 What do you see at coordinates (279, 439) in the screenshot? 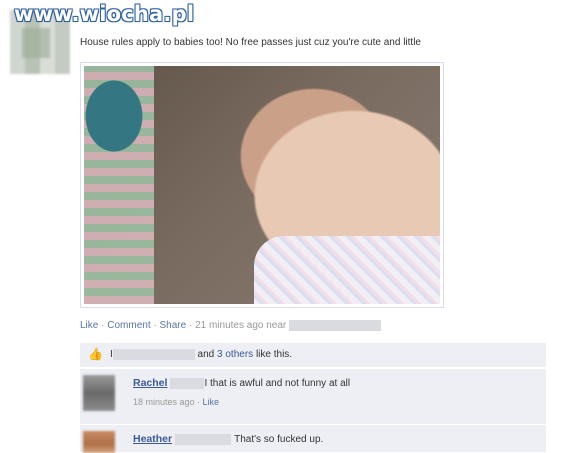
I see `comment-text: That's so fucked up.` at bounding box center [279, 439].